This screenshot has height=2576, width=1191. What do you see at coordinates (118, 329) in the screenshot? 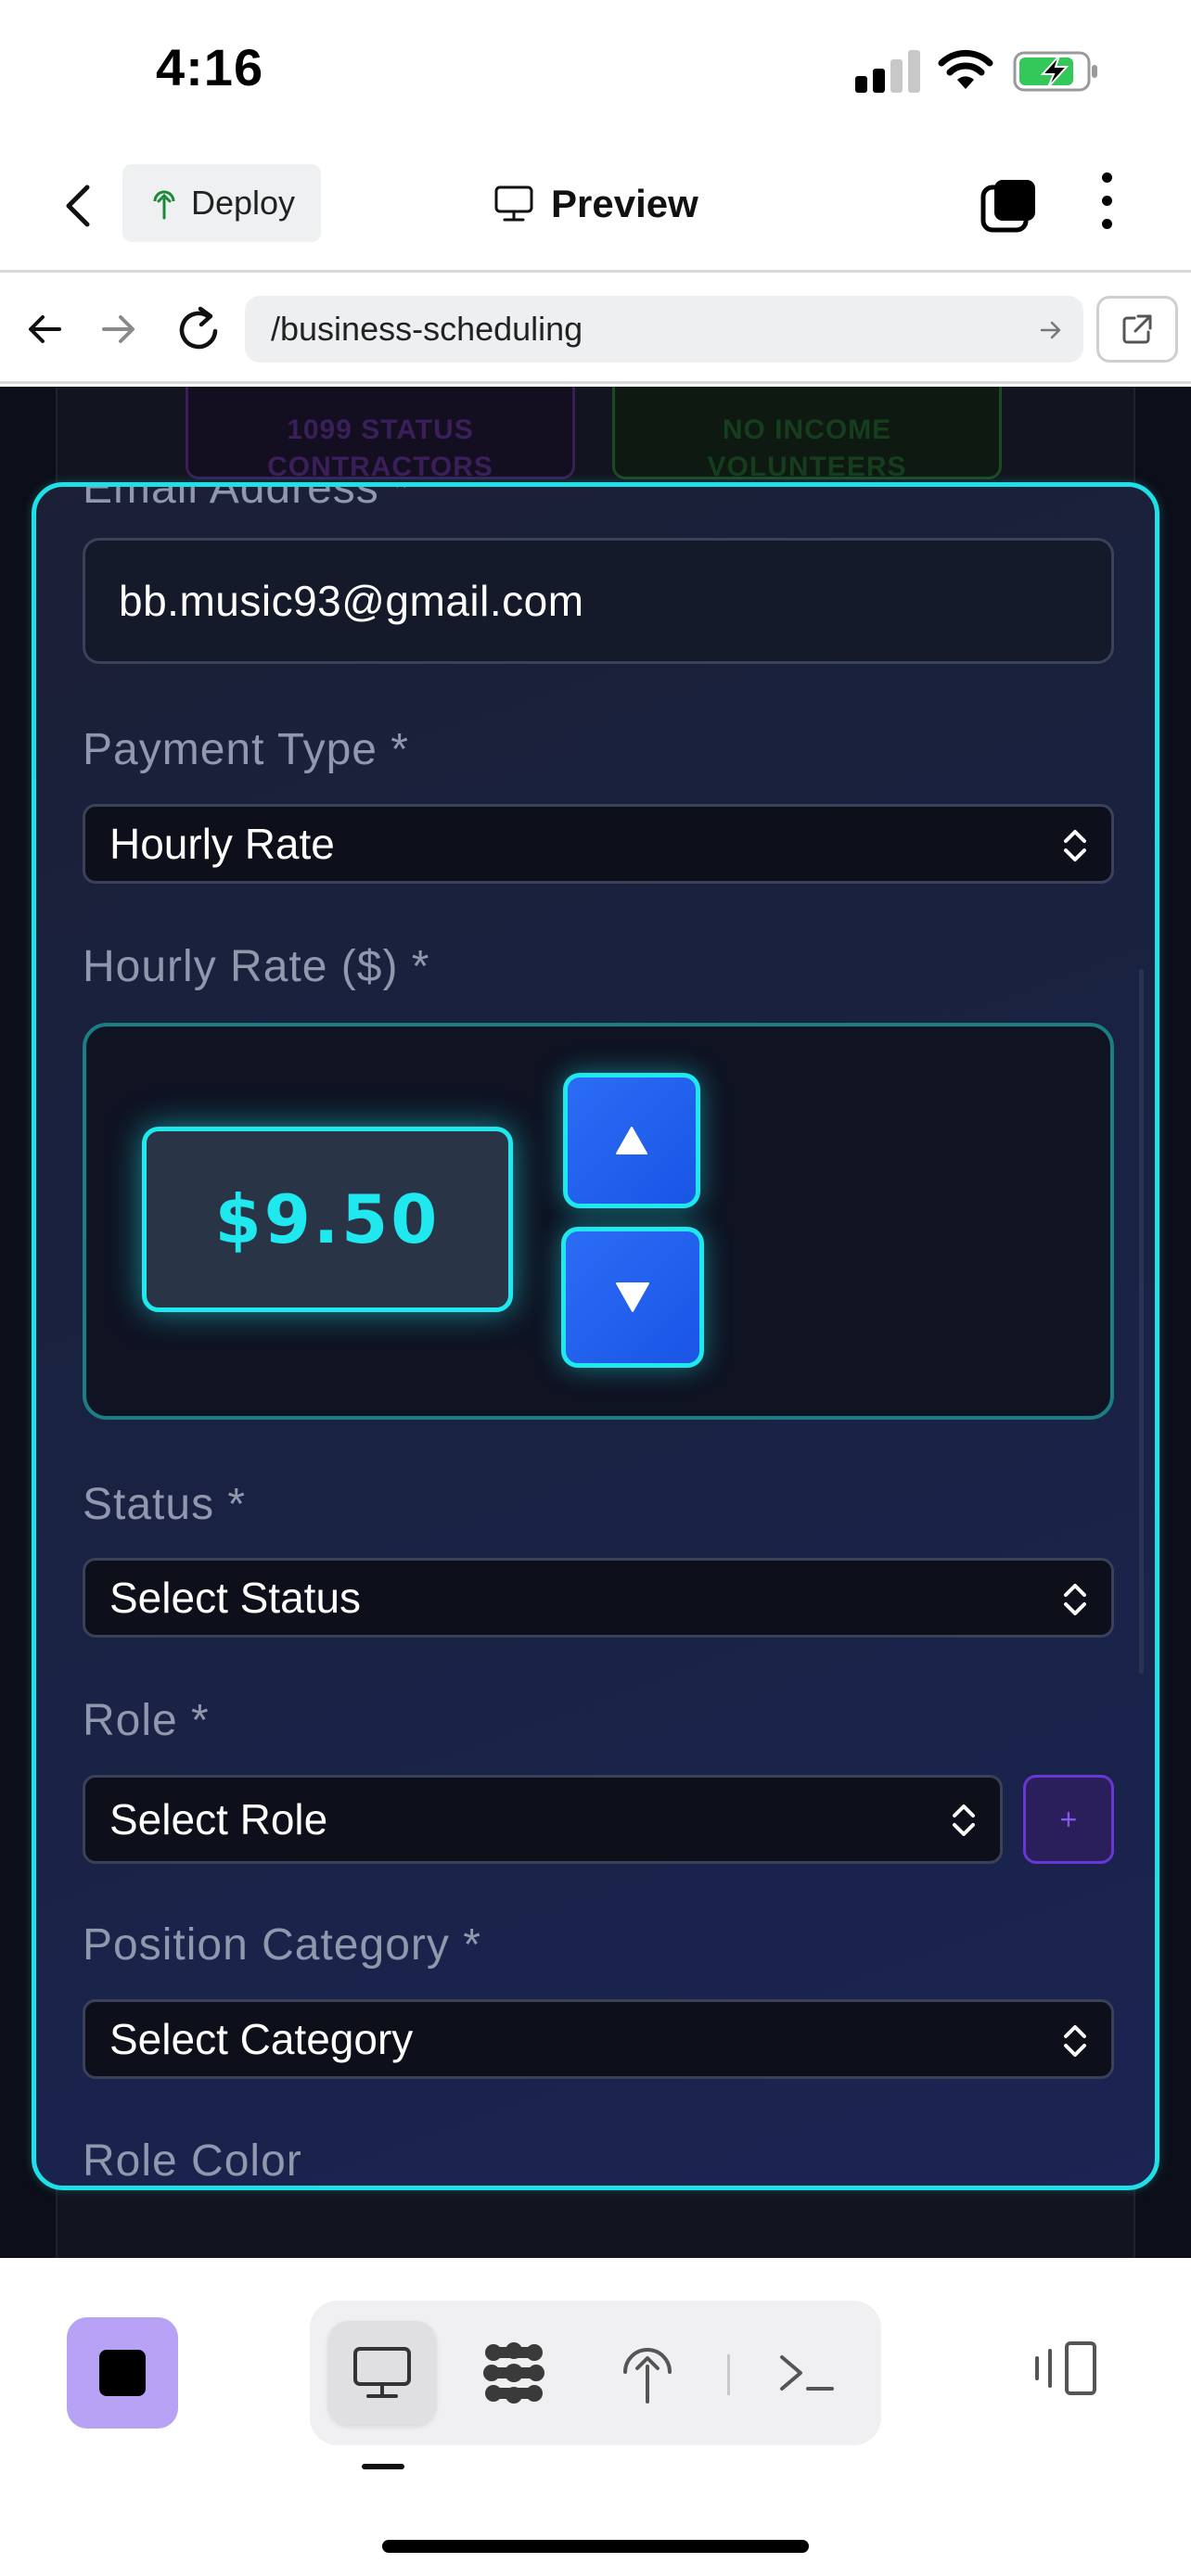
I see `arrow-right-icon` at bounding box center [118, 329].